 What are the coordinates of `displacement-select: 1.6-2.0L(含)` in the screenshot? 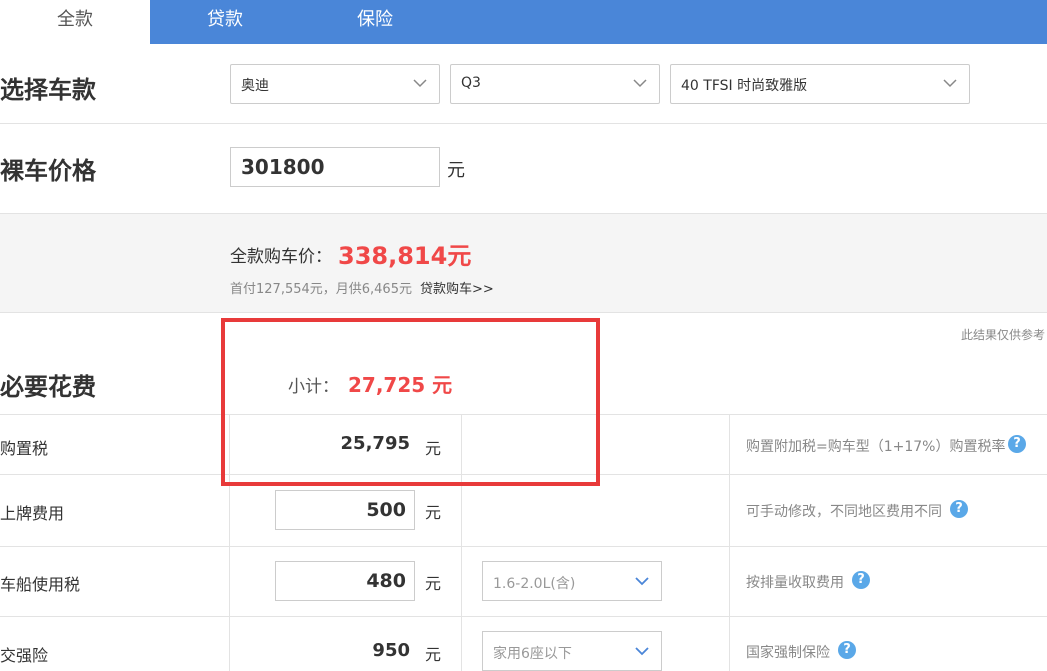 It's located at (572, 581).